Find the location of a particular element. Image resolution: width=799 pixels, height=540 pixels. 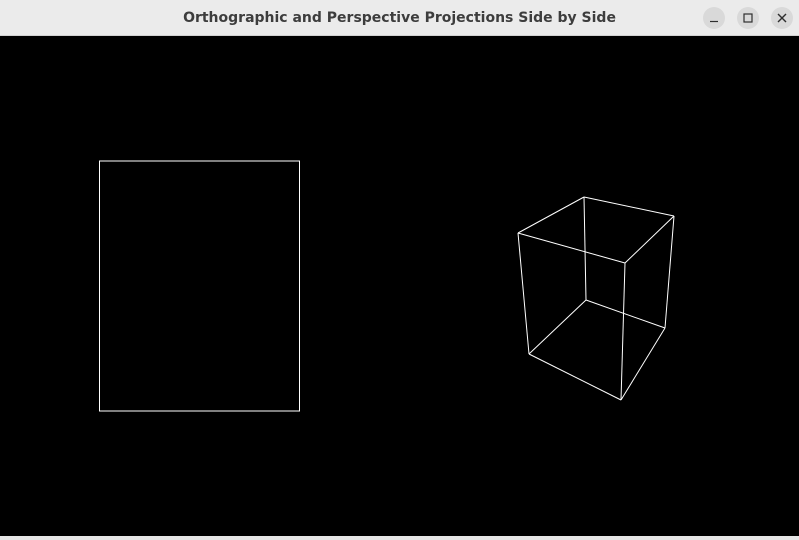

orthographic-cube-outline is located at coordinates (199, 286).